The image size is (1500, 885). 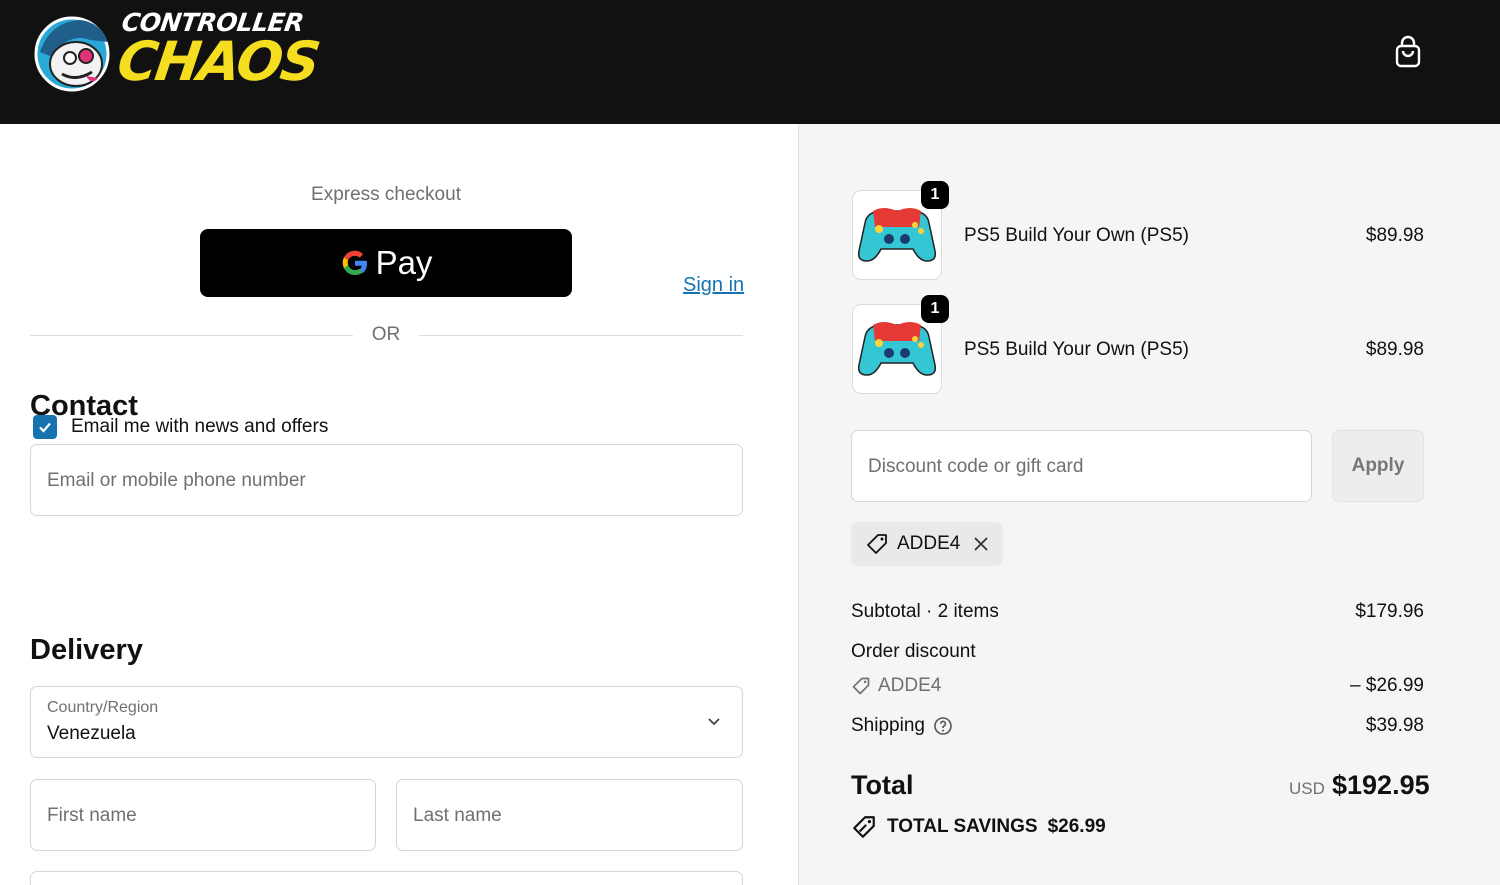 I want to click on country-label: Country/Region, so click(x=103, y=707).